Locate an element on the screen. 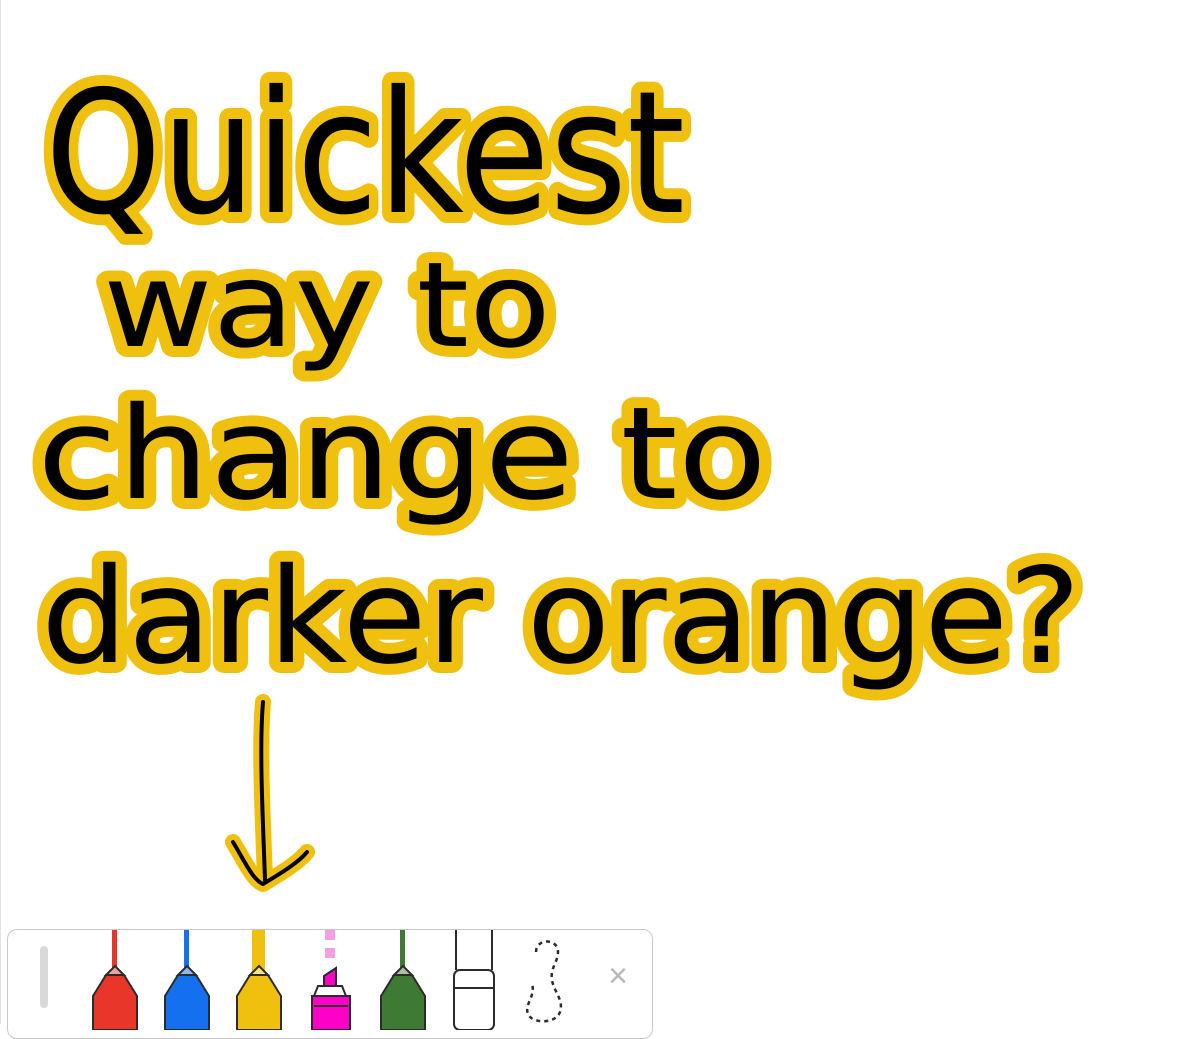 Image resolution: width=1200 pixels, height=1039 pixels. down-arrow-drawing is located at coordinates (270, 793).